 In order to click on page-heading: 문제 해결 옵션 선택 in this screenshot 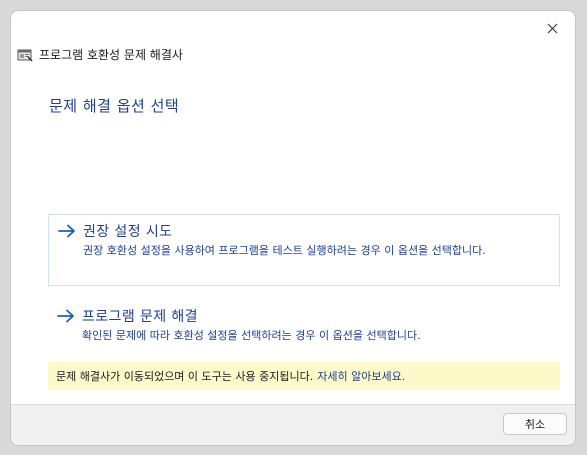, I will do `click(114, 106)`.